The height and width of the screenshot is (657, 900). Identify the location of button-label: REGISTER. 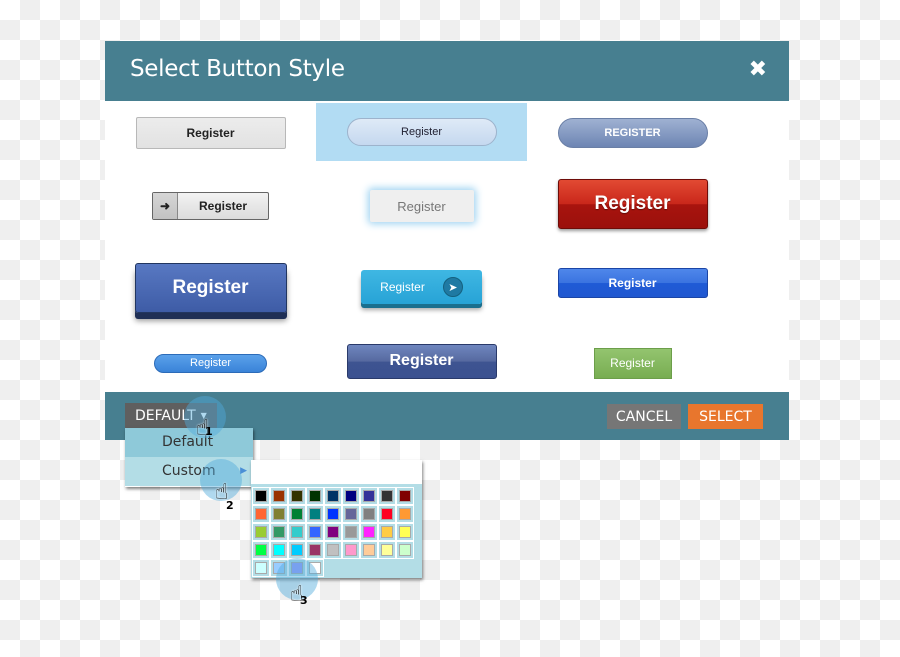
(632, 133).